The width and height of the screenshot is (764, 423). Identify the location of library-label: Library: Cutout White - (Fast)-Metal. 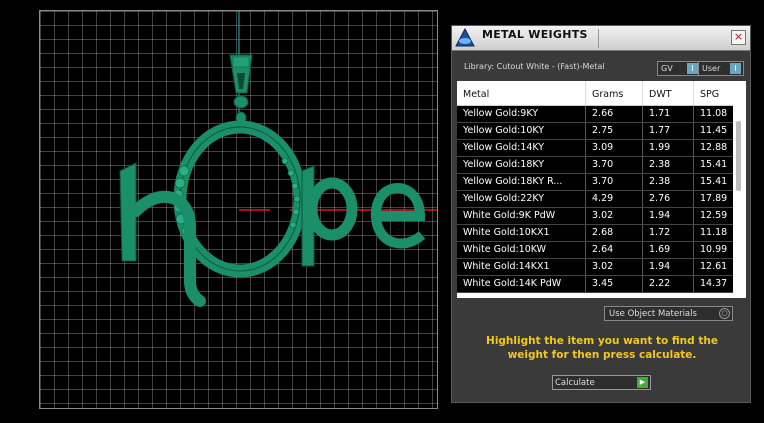
(534, 66).